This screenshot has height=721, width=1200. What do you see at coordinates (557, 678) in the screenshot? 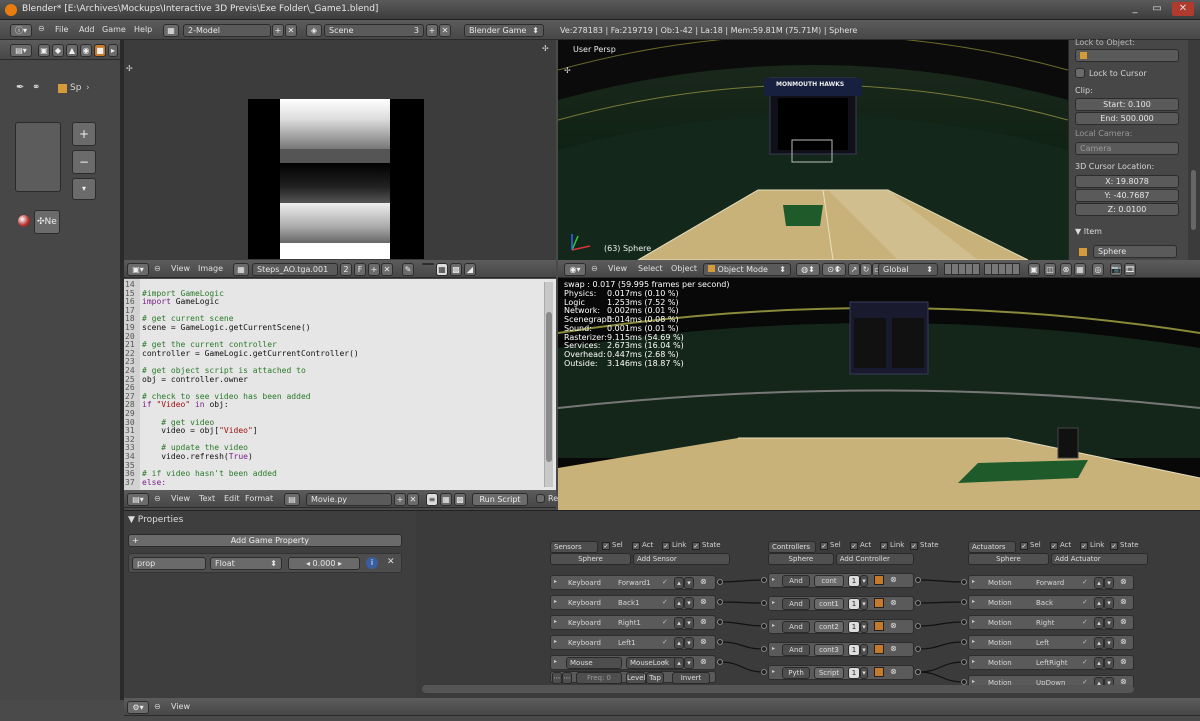
I see `pulse-true-button: ⋯` at bounding box center [557, 678].